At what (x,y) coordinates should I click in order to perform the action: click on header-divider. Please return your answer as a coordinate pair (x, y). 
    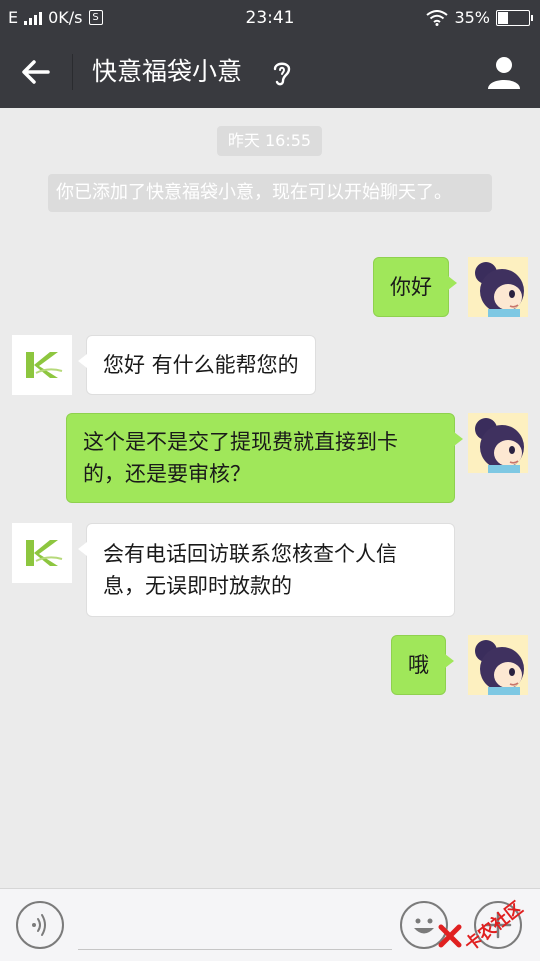
    Looking at the image, I should click on (72, 72).